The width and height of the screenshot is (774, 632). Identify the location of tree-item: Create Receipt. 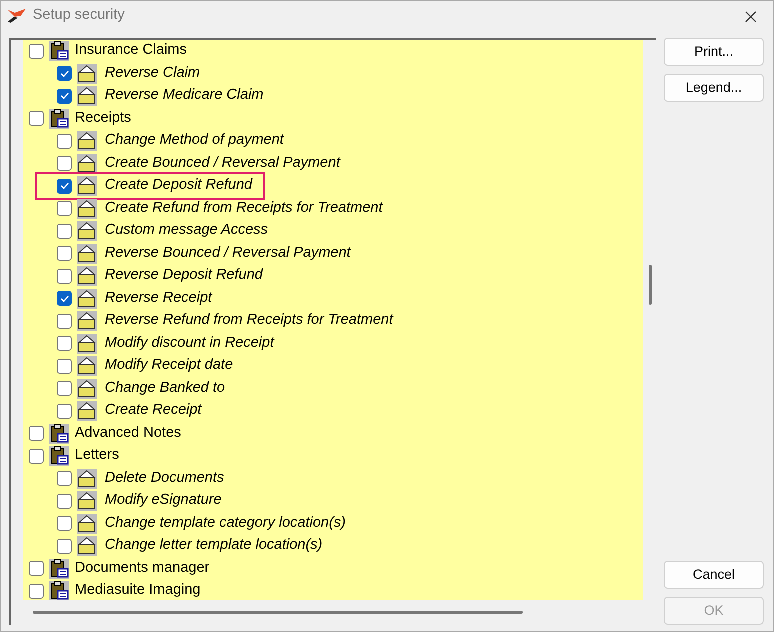
(153, 411).